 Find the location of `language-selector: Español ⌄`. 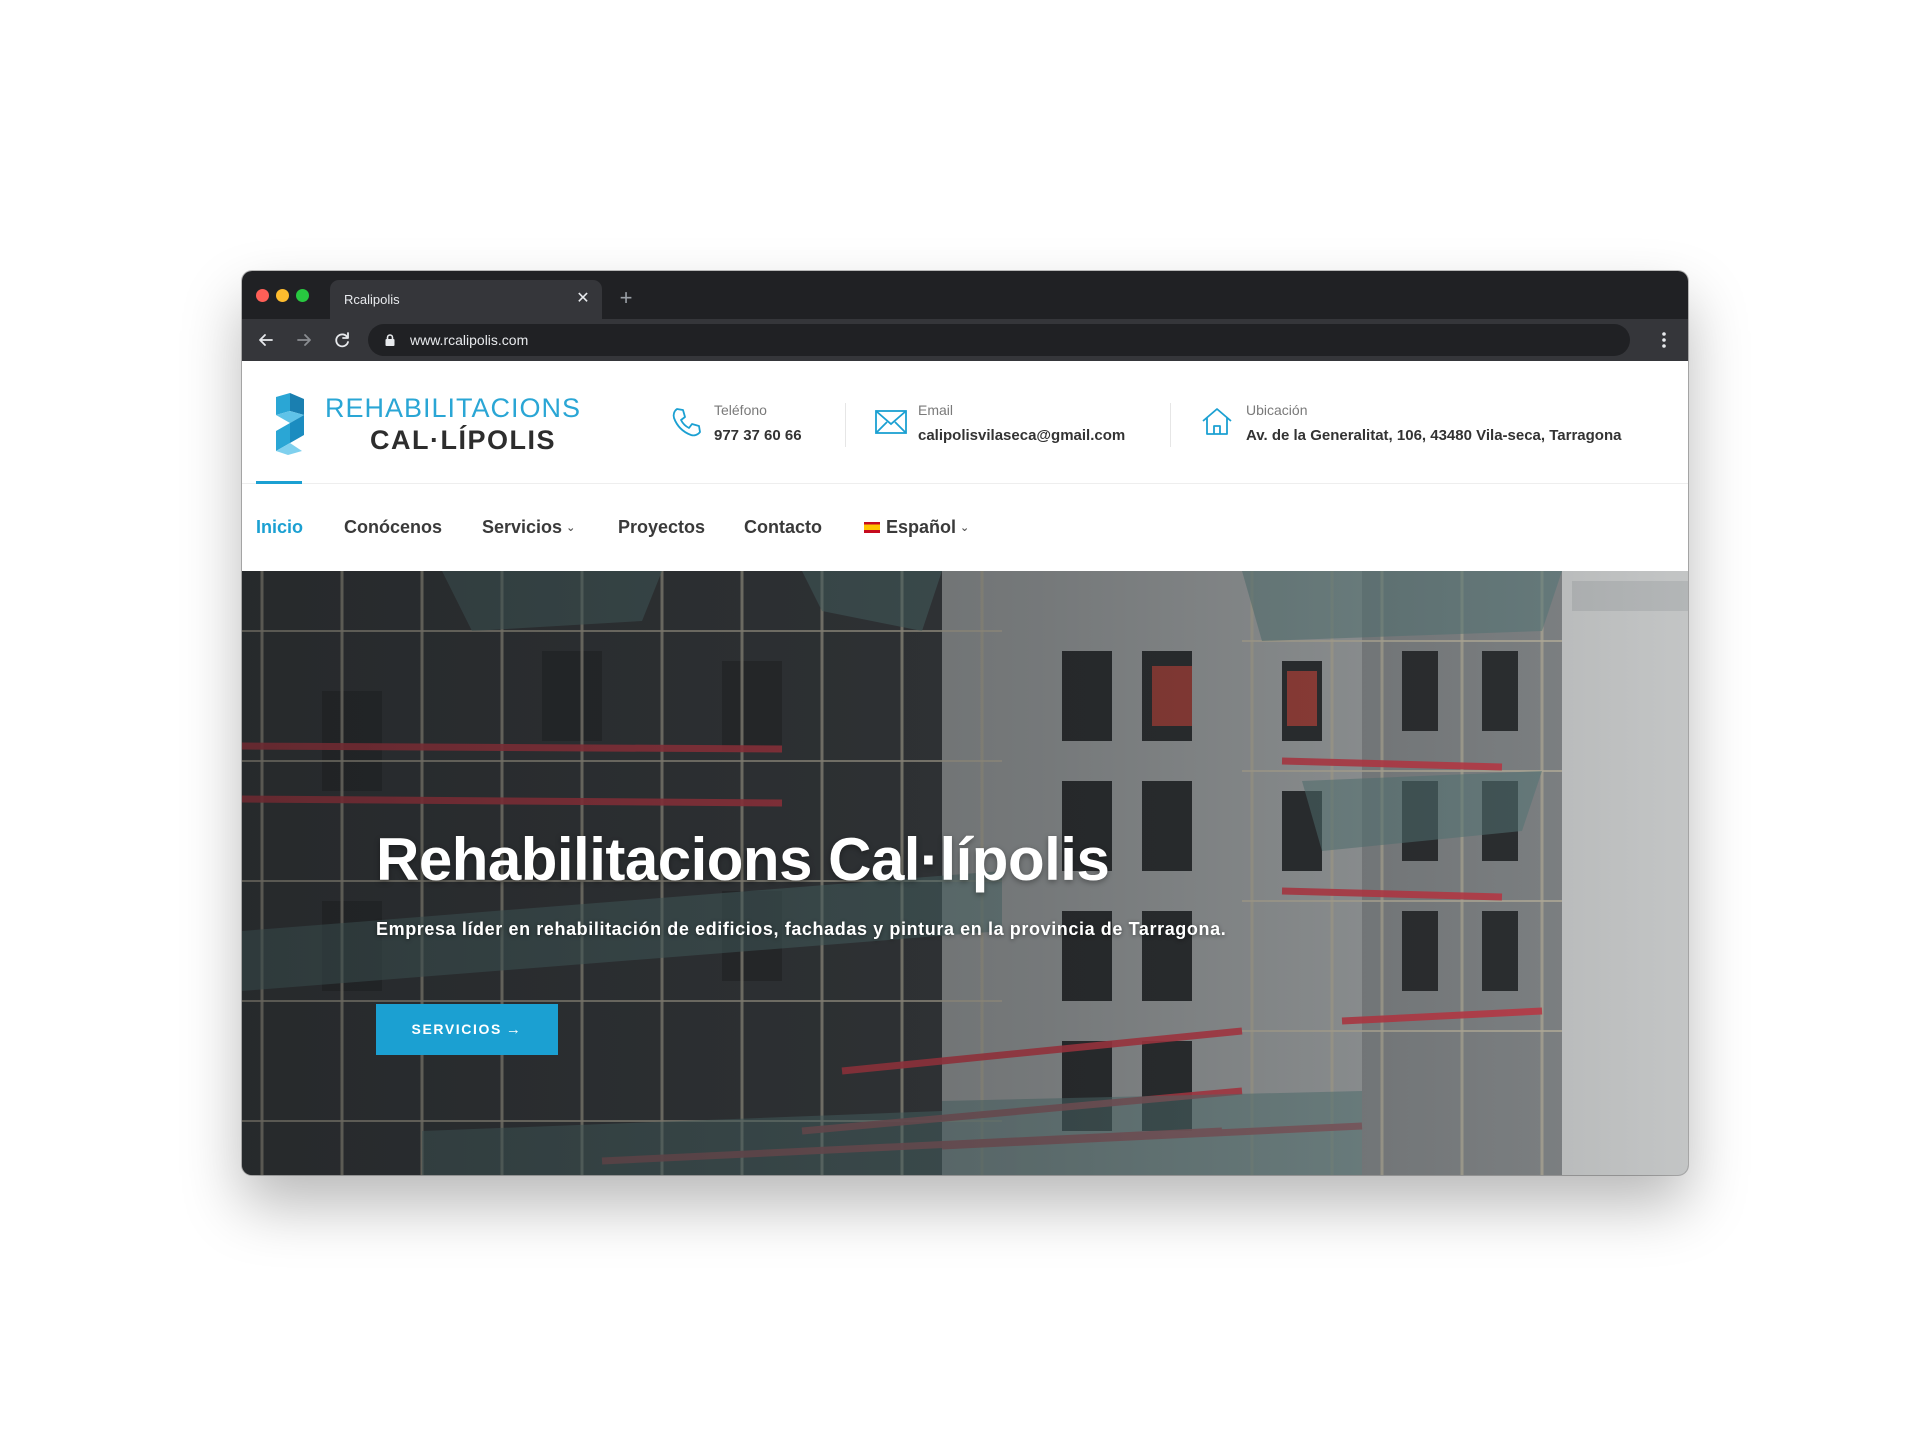

language-selector: Español ⌄ is located at coordinates (916, 527).